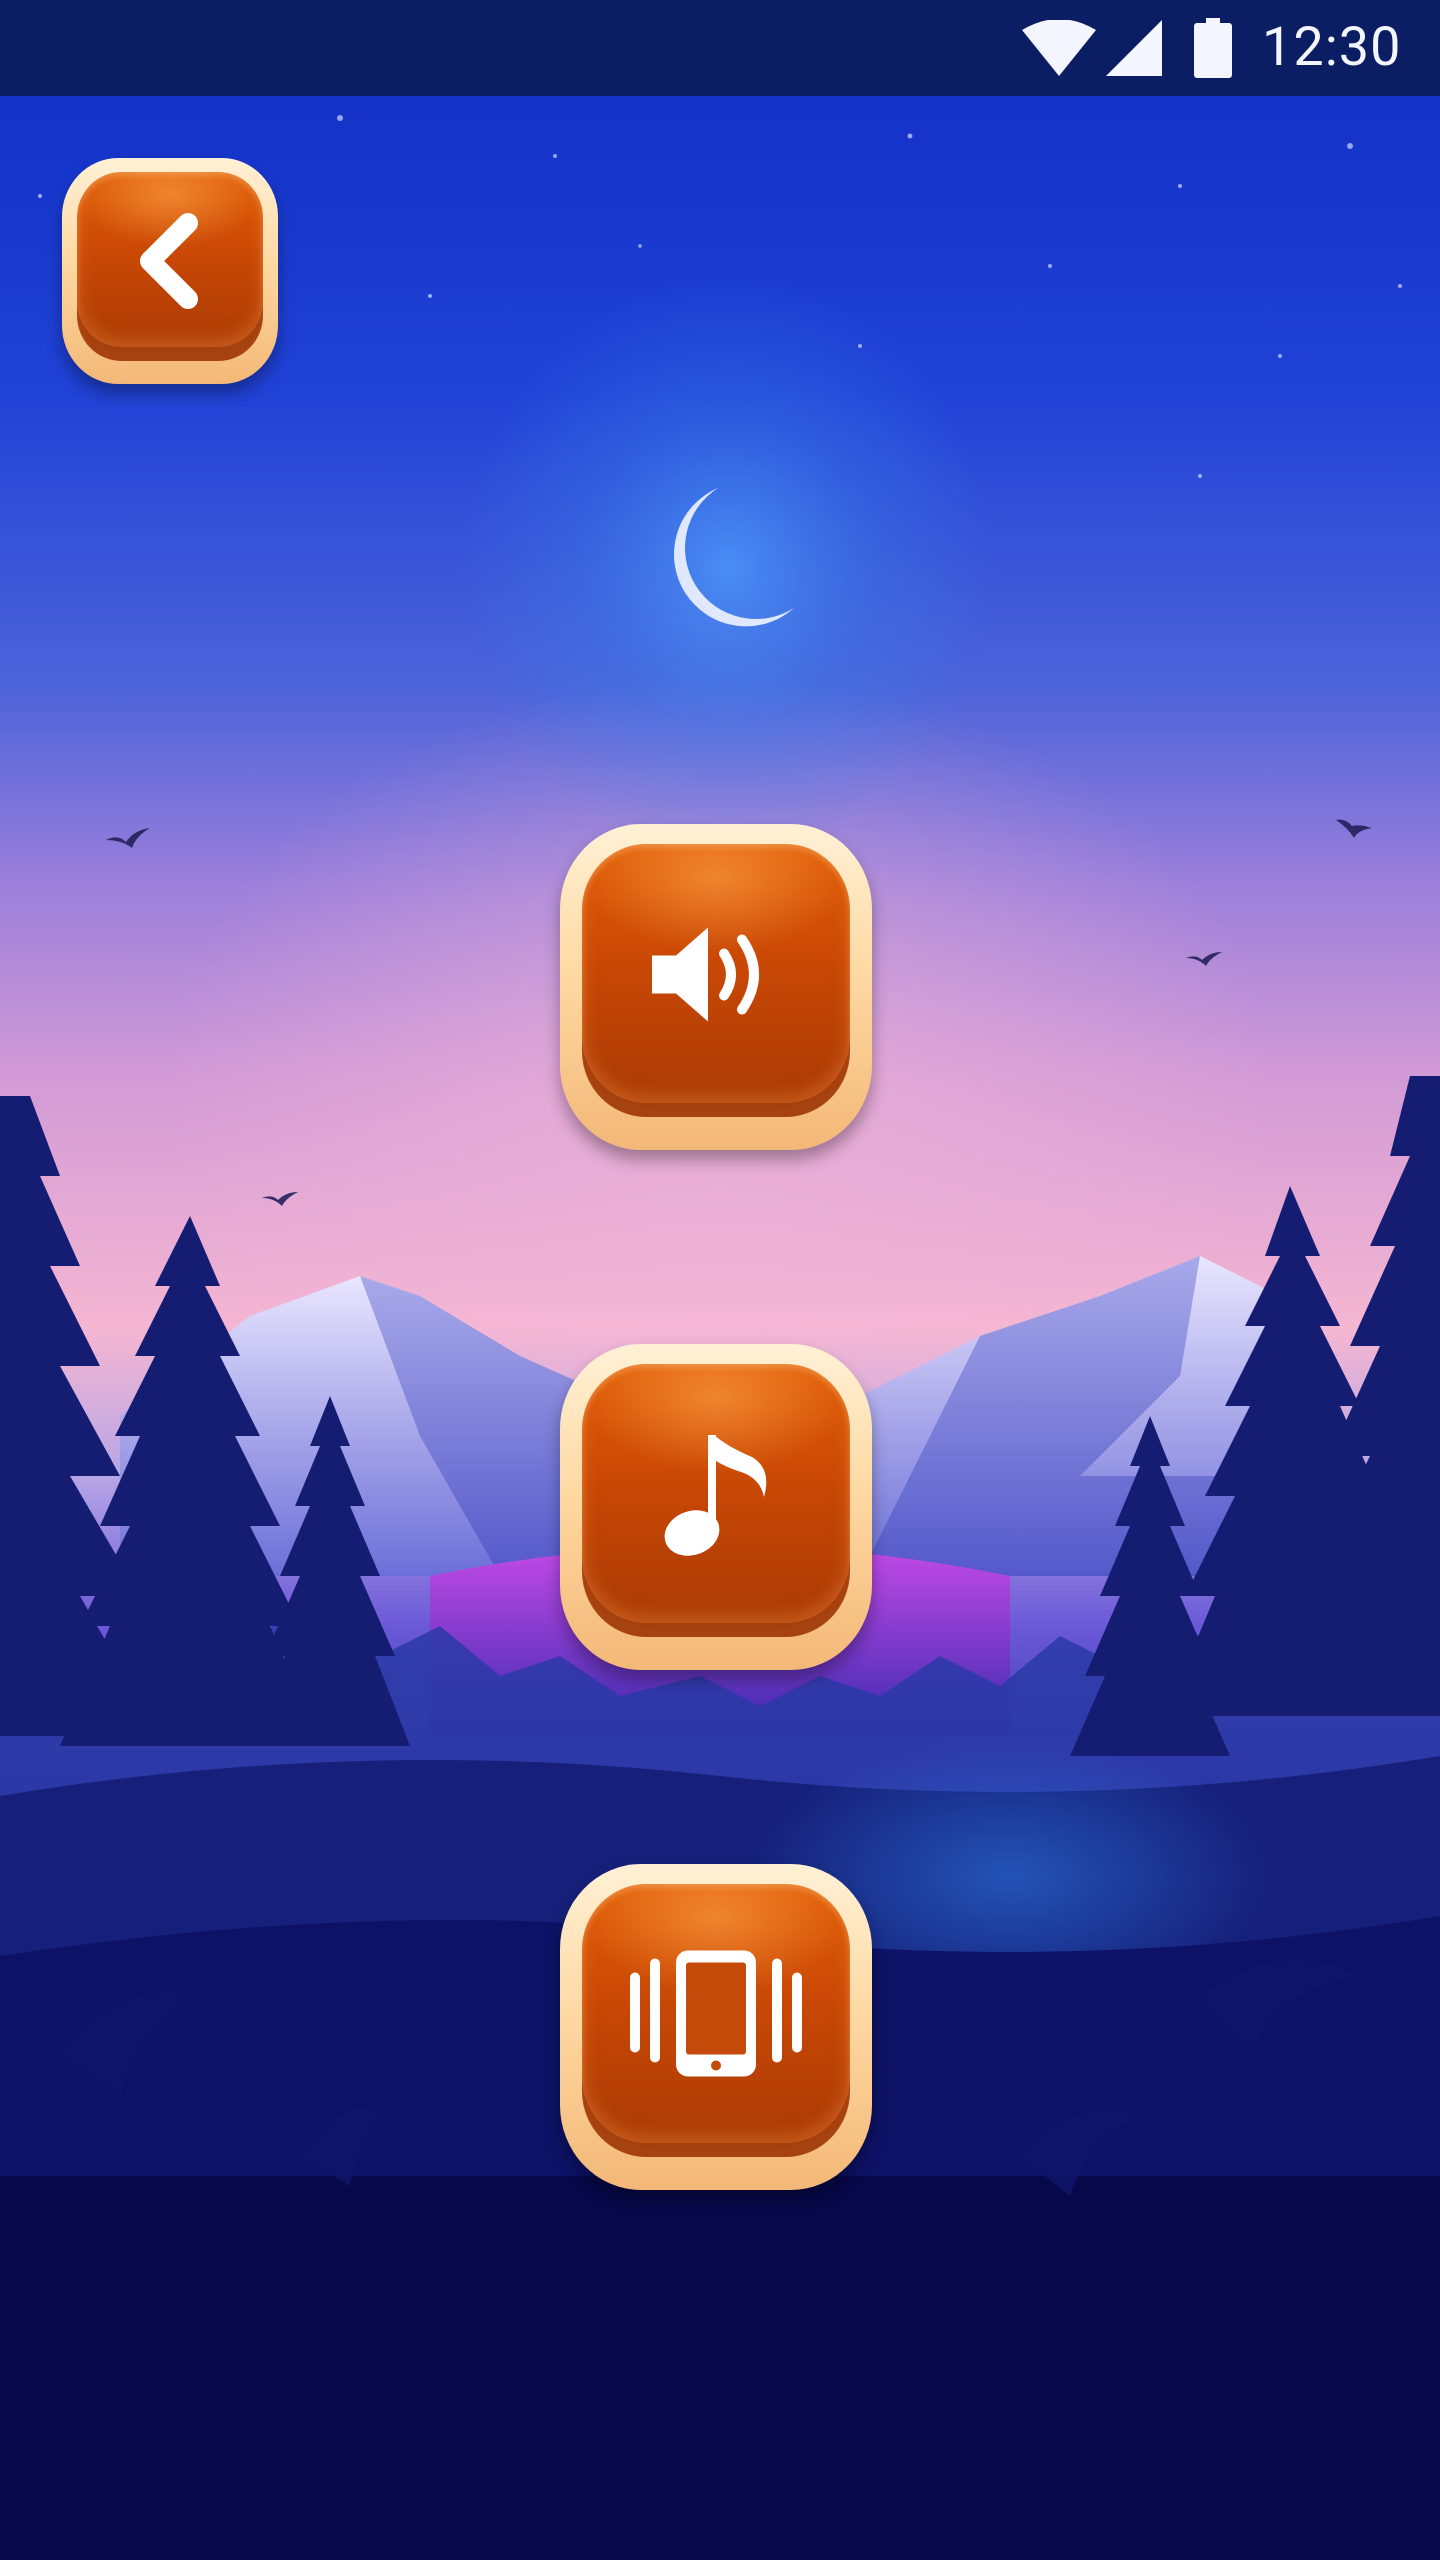 The width and height of the screenshot is (1440, 2560). What do you see at coordinates (1332, 47) in the screenshot?
I see `status-time: 12:30` at bounding box center [1332, 47].